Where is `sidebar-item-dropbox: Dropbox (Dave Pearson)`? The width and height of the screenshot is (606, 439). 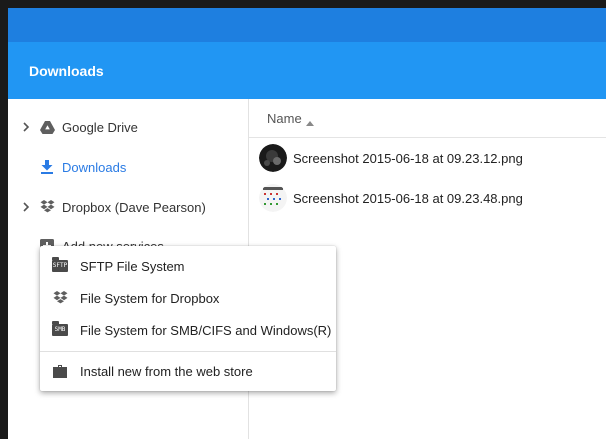
sidebar-item-dropbox: Dropbox (Dave Pearson) is located at coordinates (128, 207).